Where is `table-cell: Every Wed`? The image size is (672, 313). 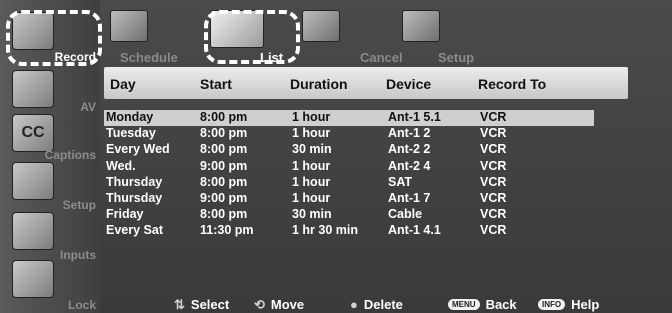
table-cell: Every Wed is located at coordinates (138, 149).